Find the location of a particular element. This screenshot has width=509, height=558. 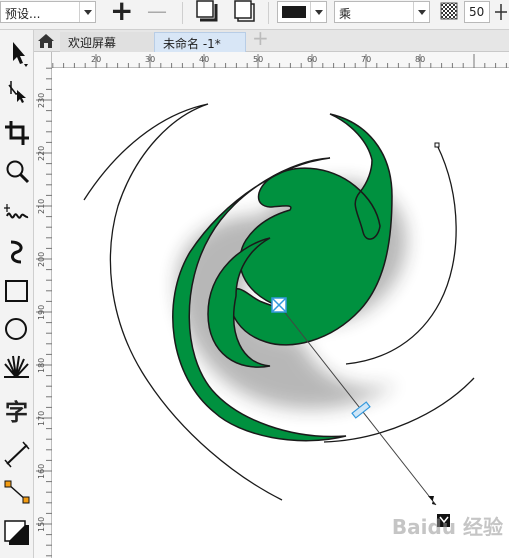

shadow-perspective-icon is located at coordinates (207, 11).